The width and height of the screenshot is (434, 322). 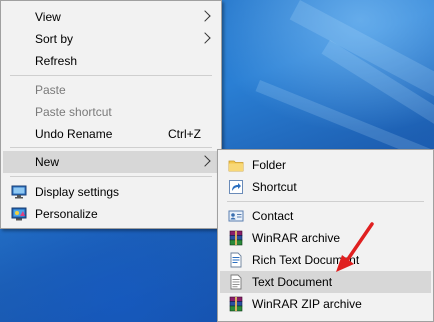 What do you see at coordinates (307, 304) in the screenshot?
I see `menu-item-label: WinRAR ZIP archive` at bounding box center [307, 304].